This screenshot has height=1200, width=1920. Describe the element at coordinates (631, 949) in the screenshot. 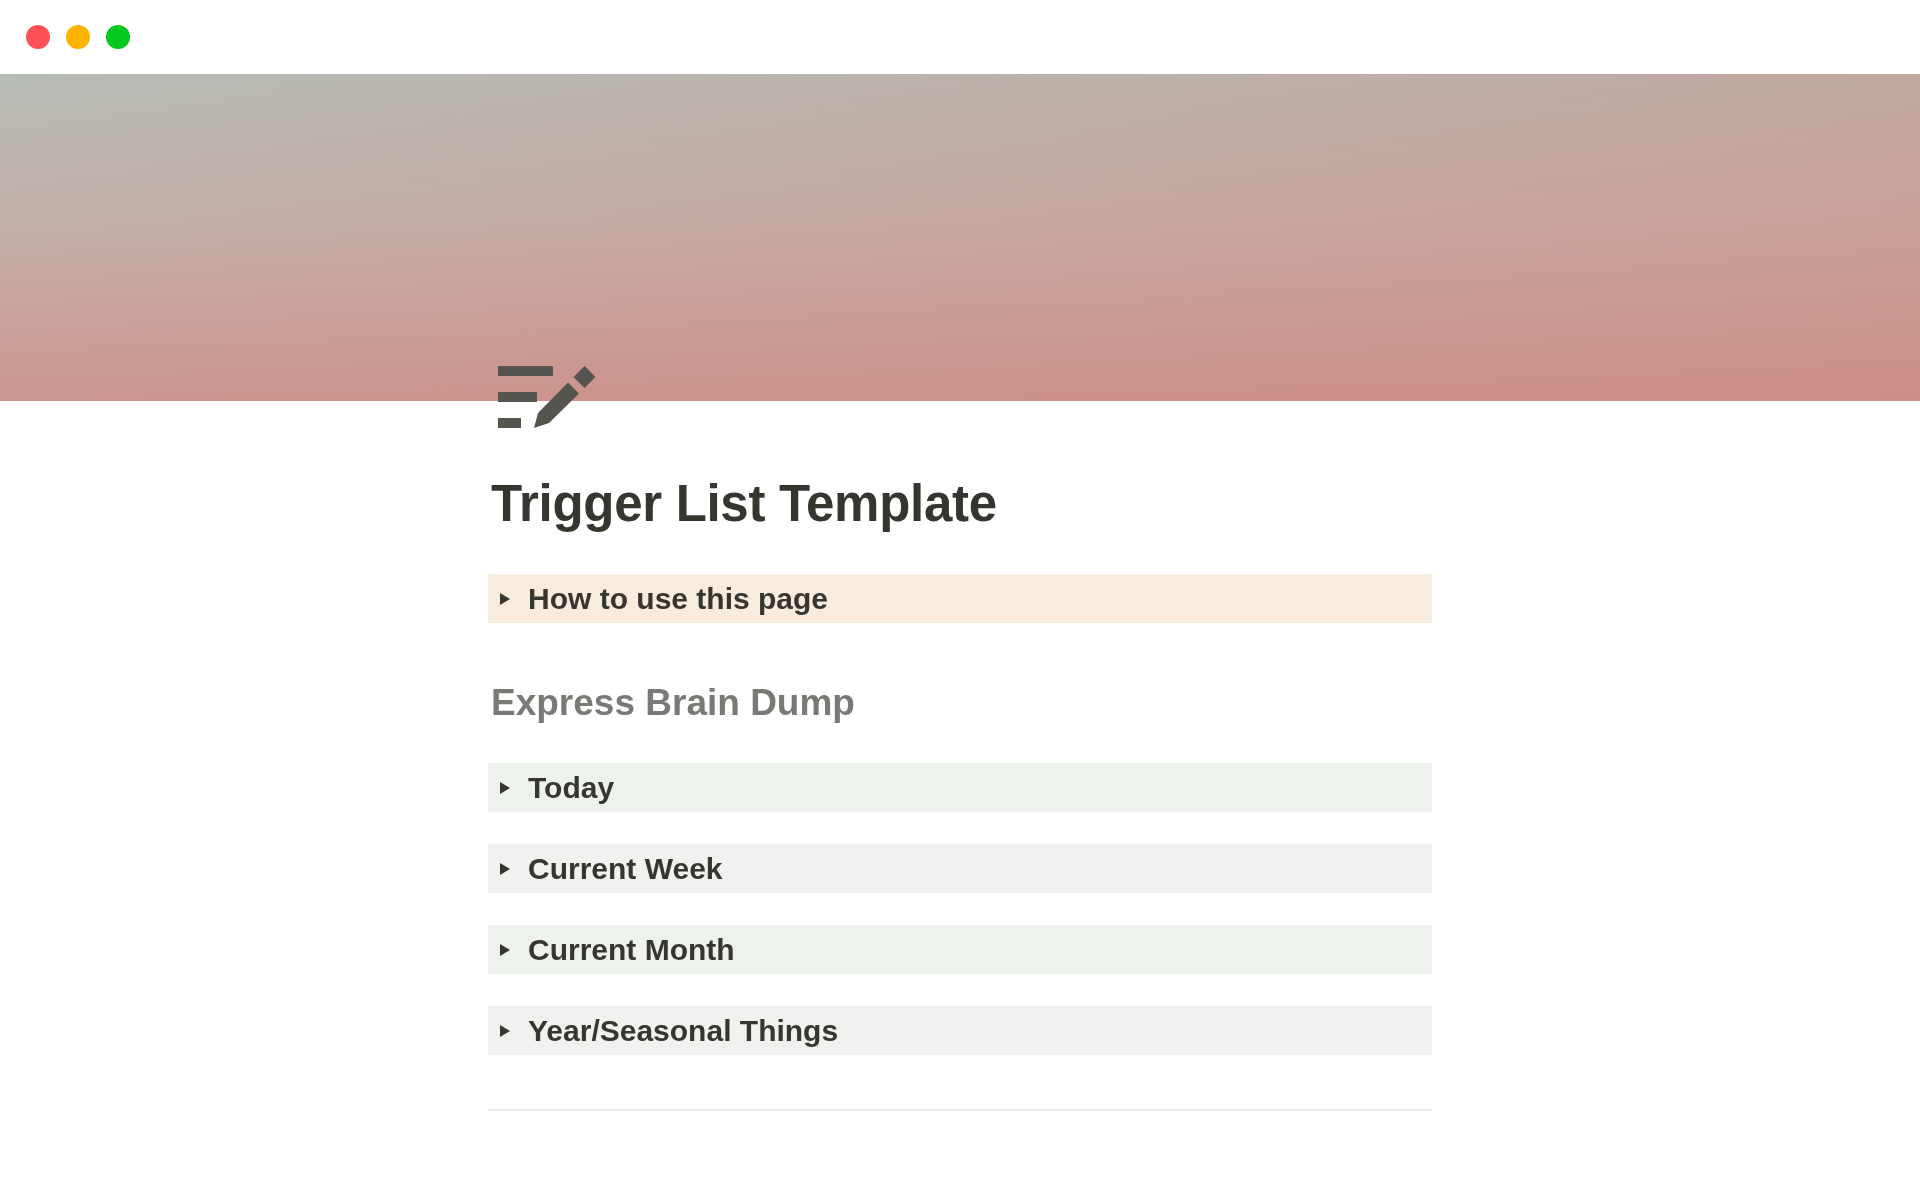

I see `toggle-title: Current Month` at that location.